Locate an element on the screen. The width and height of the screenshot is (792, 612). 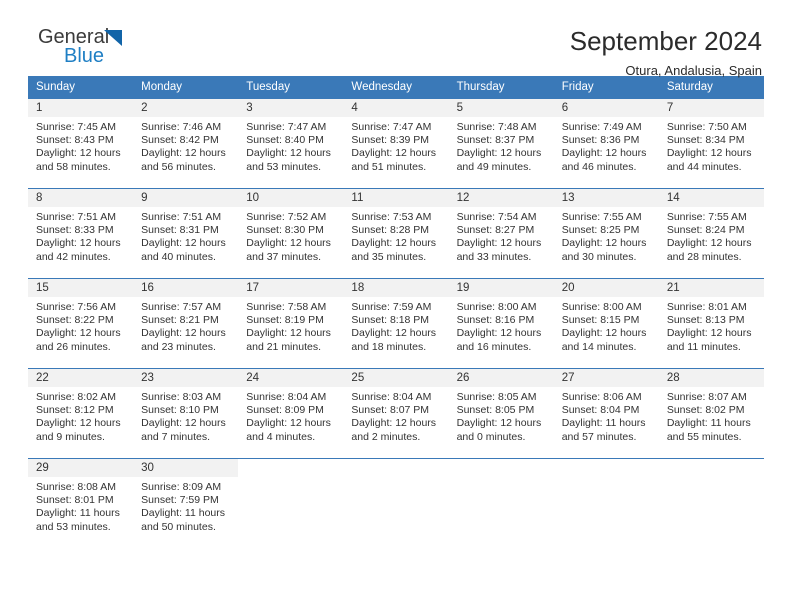
sunrise-text: Sunrise: 8:00 AM is located at coordinates (496, 307).